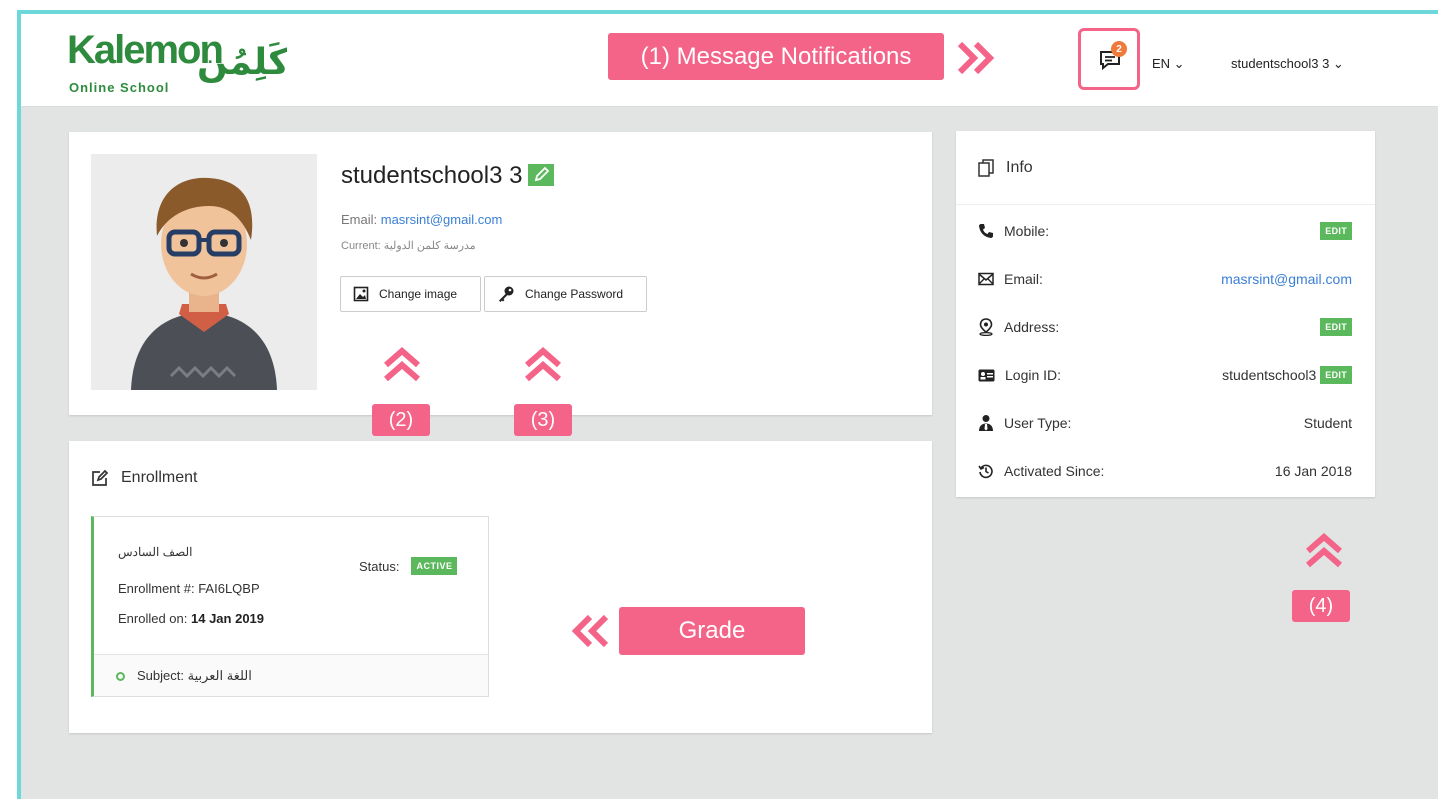 The image size is (1438, 799). Describe the element at coordinates (361, 219) in the screenshot. I see `email-label: Email:` at that location.